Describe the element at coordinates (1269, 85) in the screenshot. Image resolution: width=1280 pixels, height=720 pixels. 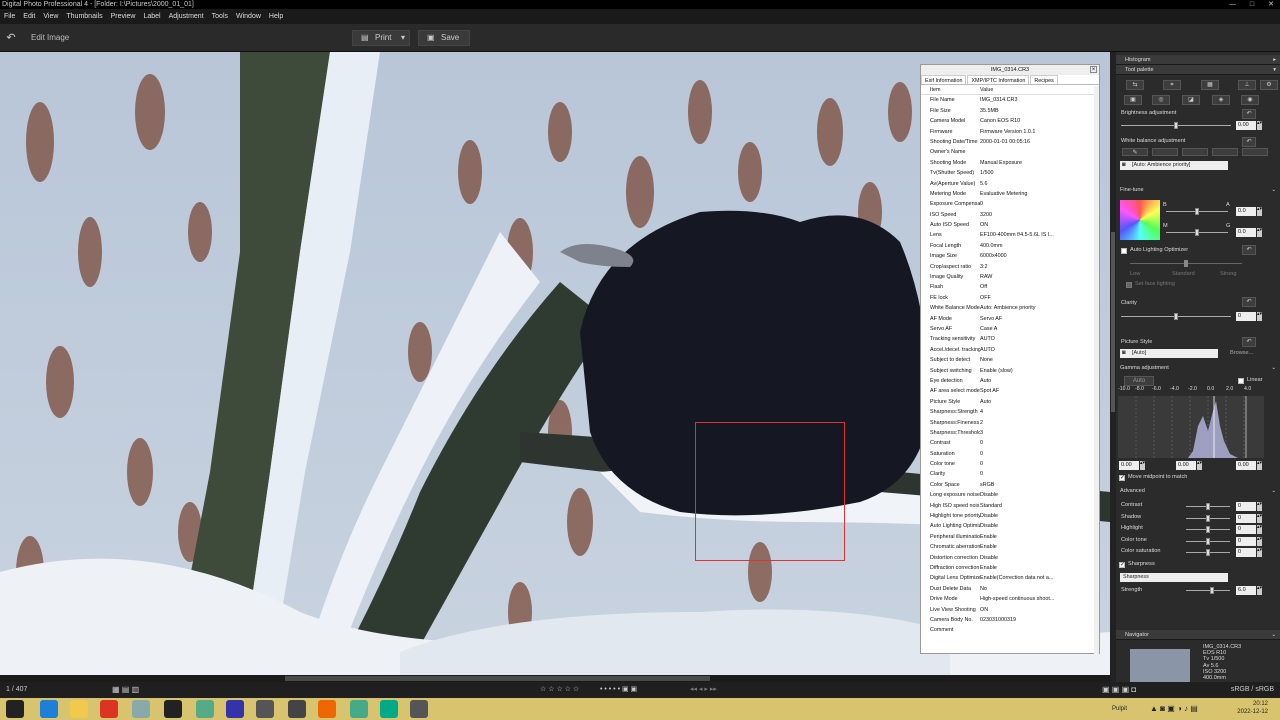
I see `settings-icon: ⚙` at that location.